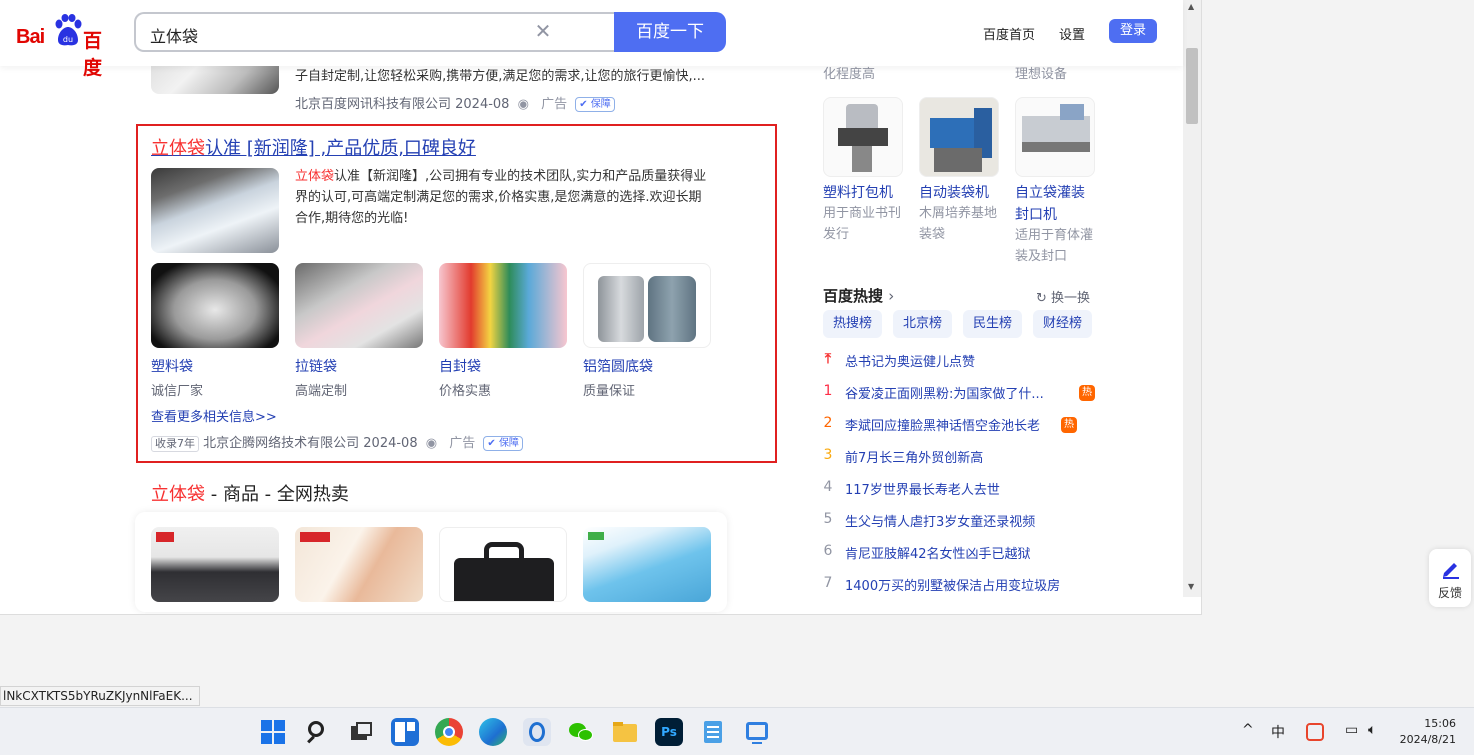 The height and width of the screenshot is (755, 1474). Describe the element at coordinates (1351, 730) in the screenshot. I see `monitor-icon: ▭` at that location.